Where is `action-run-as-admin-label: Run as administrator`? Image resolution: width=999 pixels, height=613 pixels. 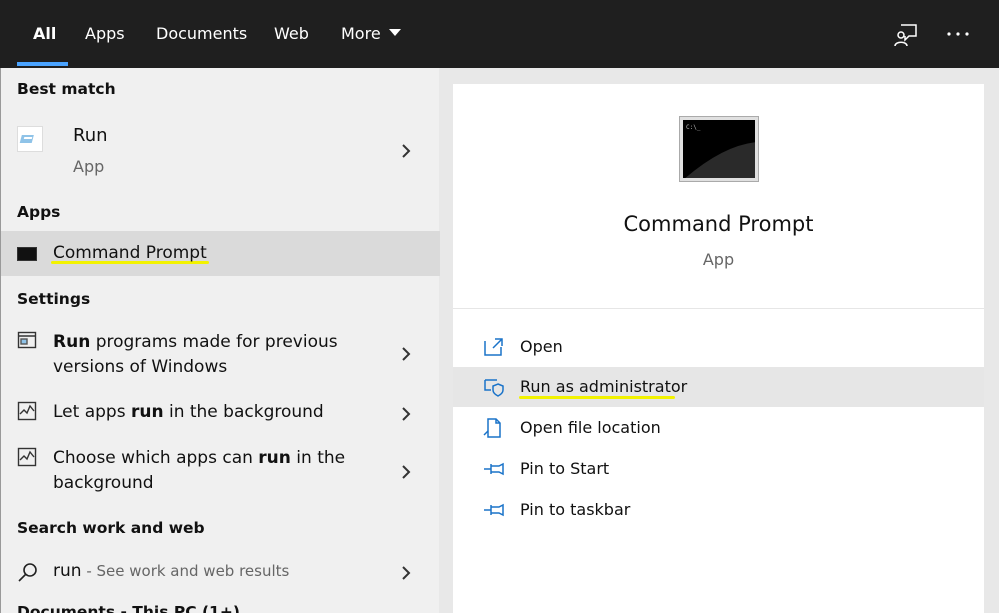 action-run-as-admin-label: Run as administrator is located at coordinates (604, 386).